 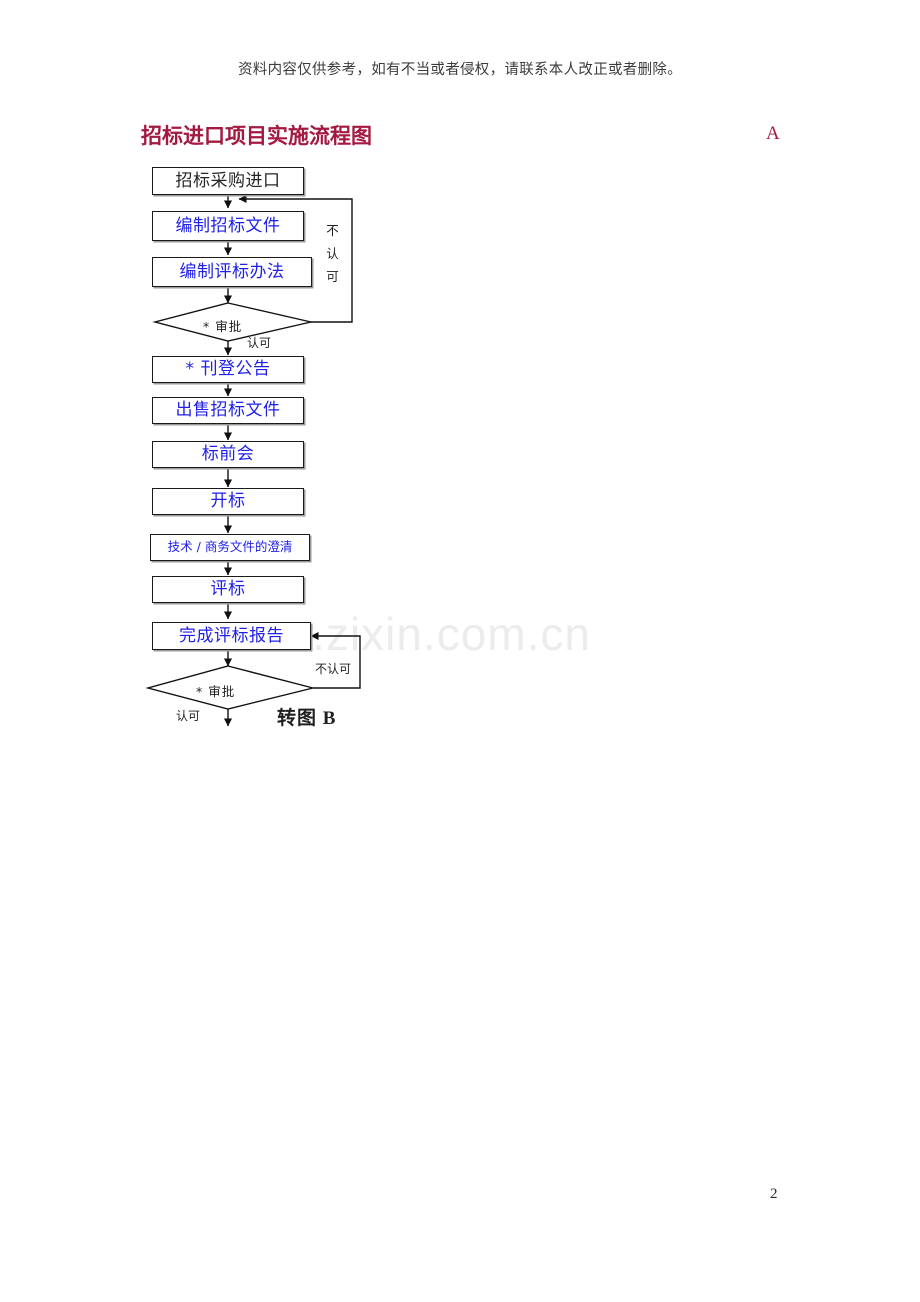 I want to click on flow-node-evaluate-label: 评标, so click(x=228, y=589).